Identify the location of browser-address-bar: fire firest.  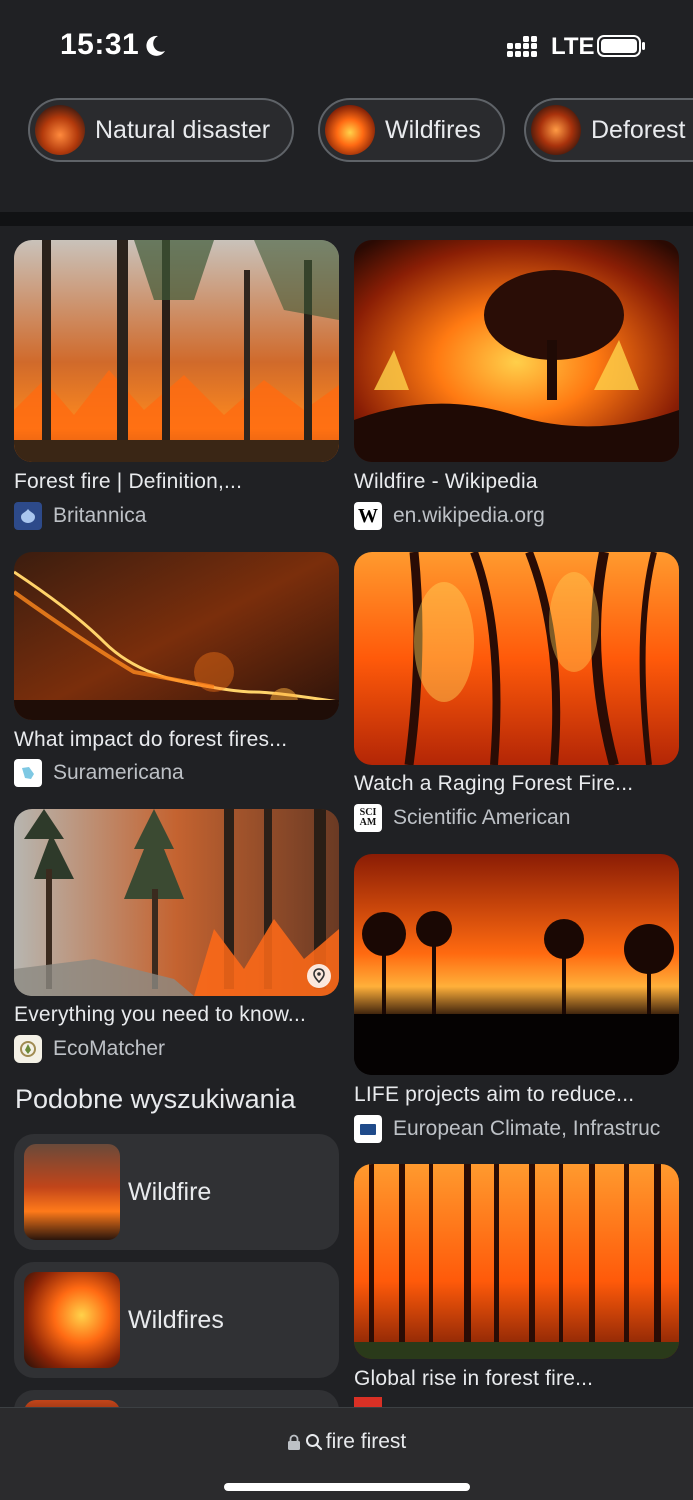
(346, 1453).